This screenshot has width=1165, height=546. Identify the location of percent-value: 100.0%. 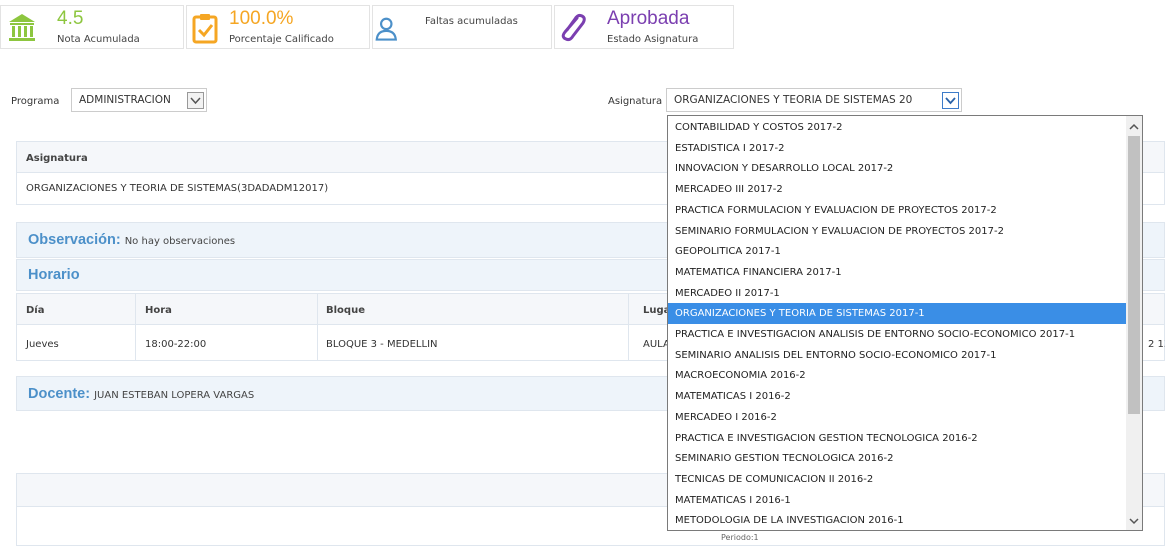
(261, 18).